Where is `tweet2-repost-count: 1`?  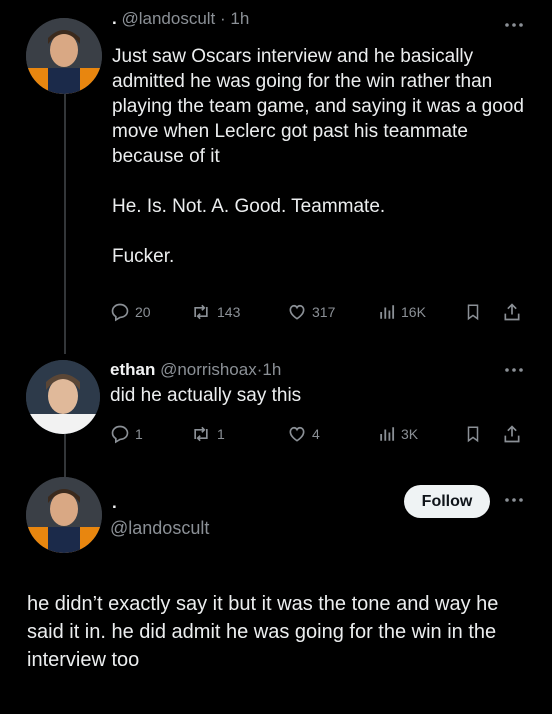
tweet2-repost-count: 1 is located at coordinates (221, 434).